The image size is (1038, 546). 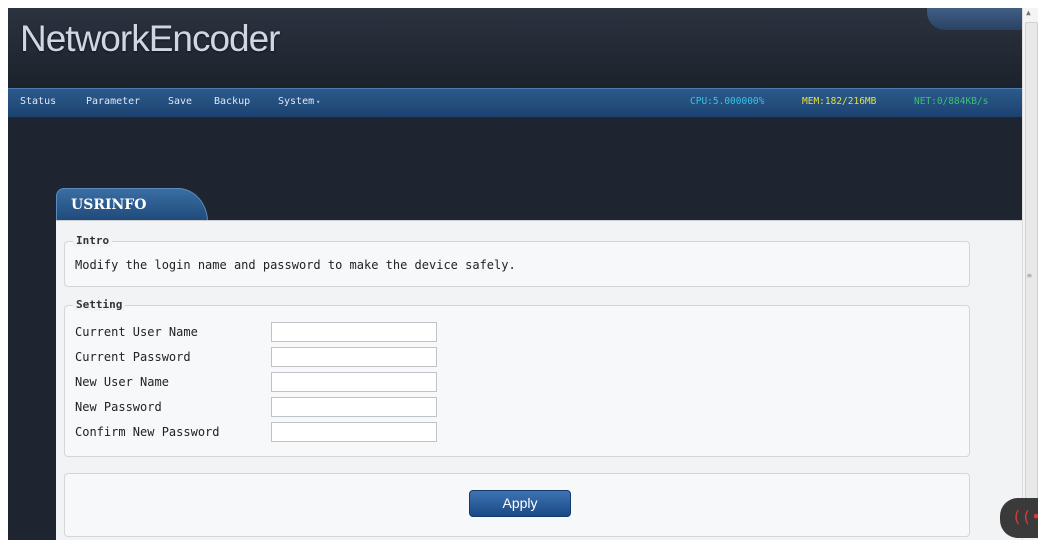 I want to click on nav-item-system-label: System, so click(x=296, y=101).